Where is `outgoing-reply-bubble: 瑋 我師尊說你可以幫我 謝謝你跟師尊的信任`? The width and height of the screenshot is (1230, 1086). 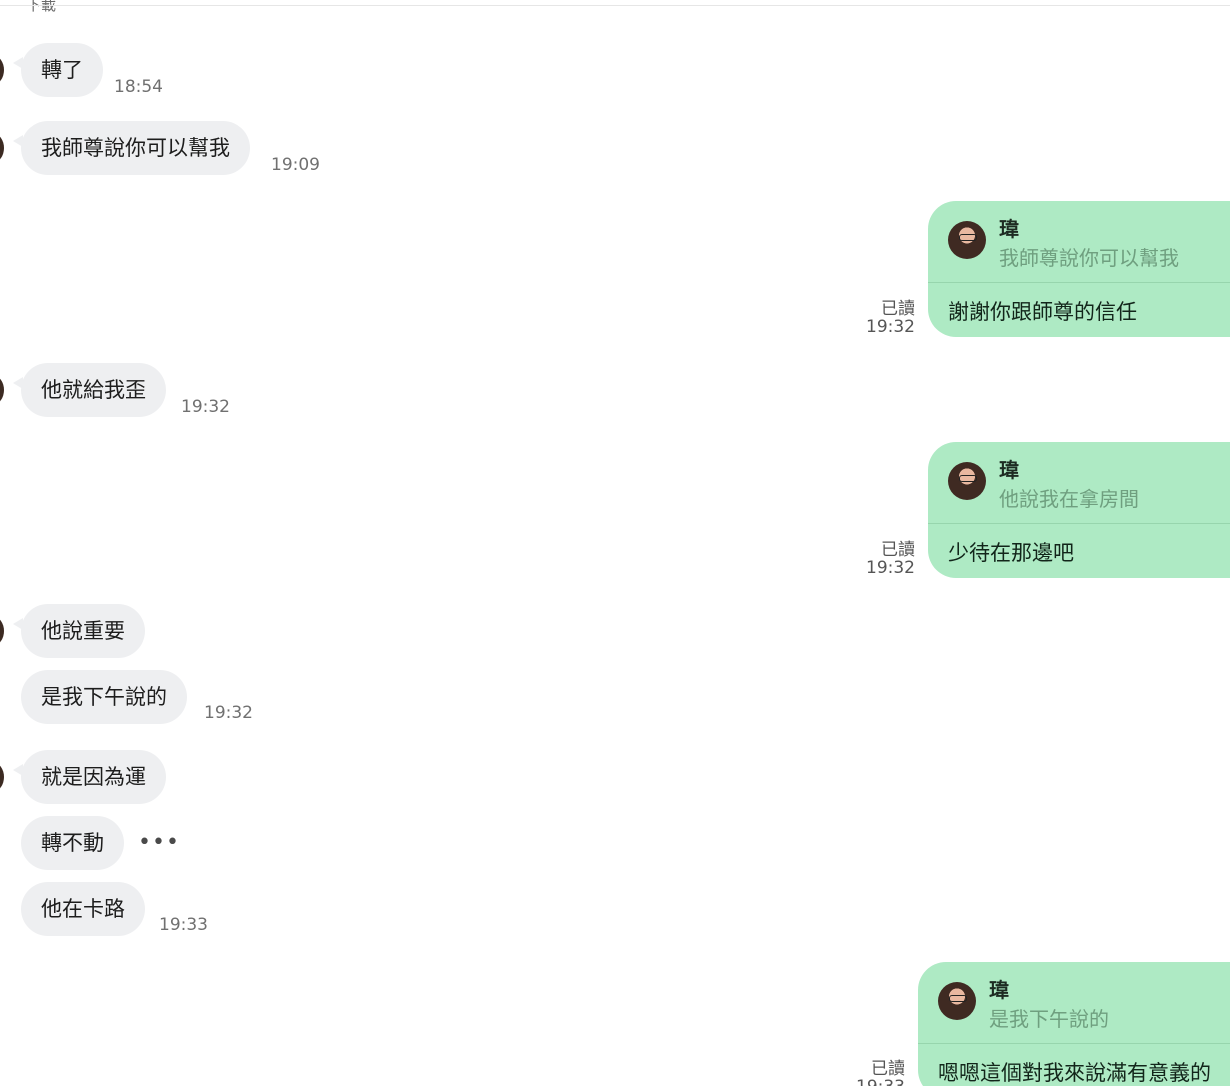
outgoing-reply-bubble: 瑋 我師尊說你可以幫我 謝謝你跟師尊的信任 is located at coordinates (1079, 269).